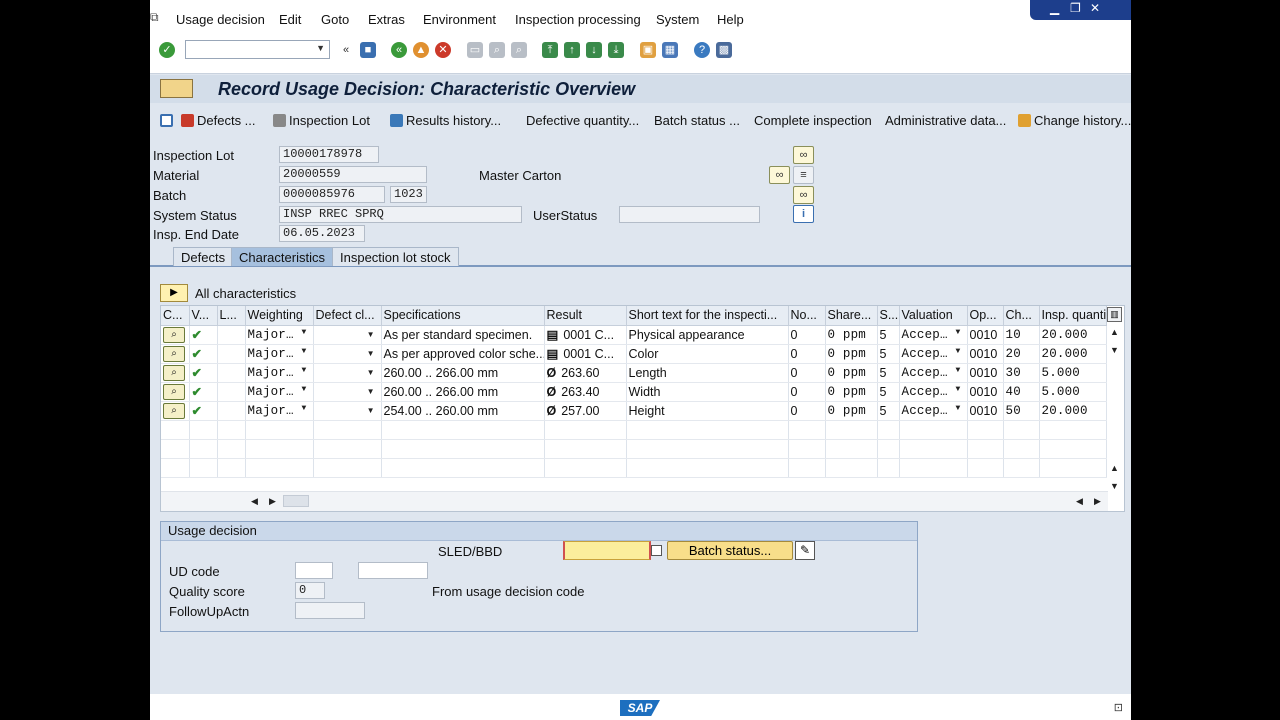 This screenshot has height=720, width=1280. I want to click on back-icon: «, so click(399, 50).